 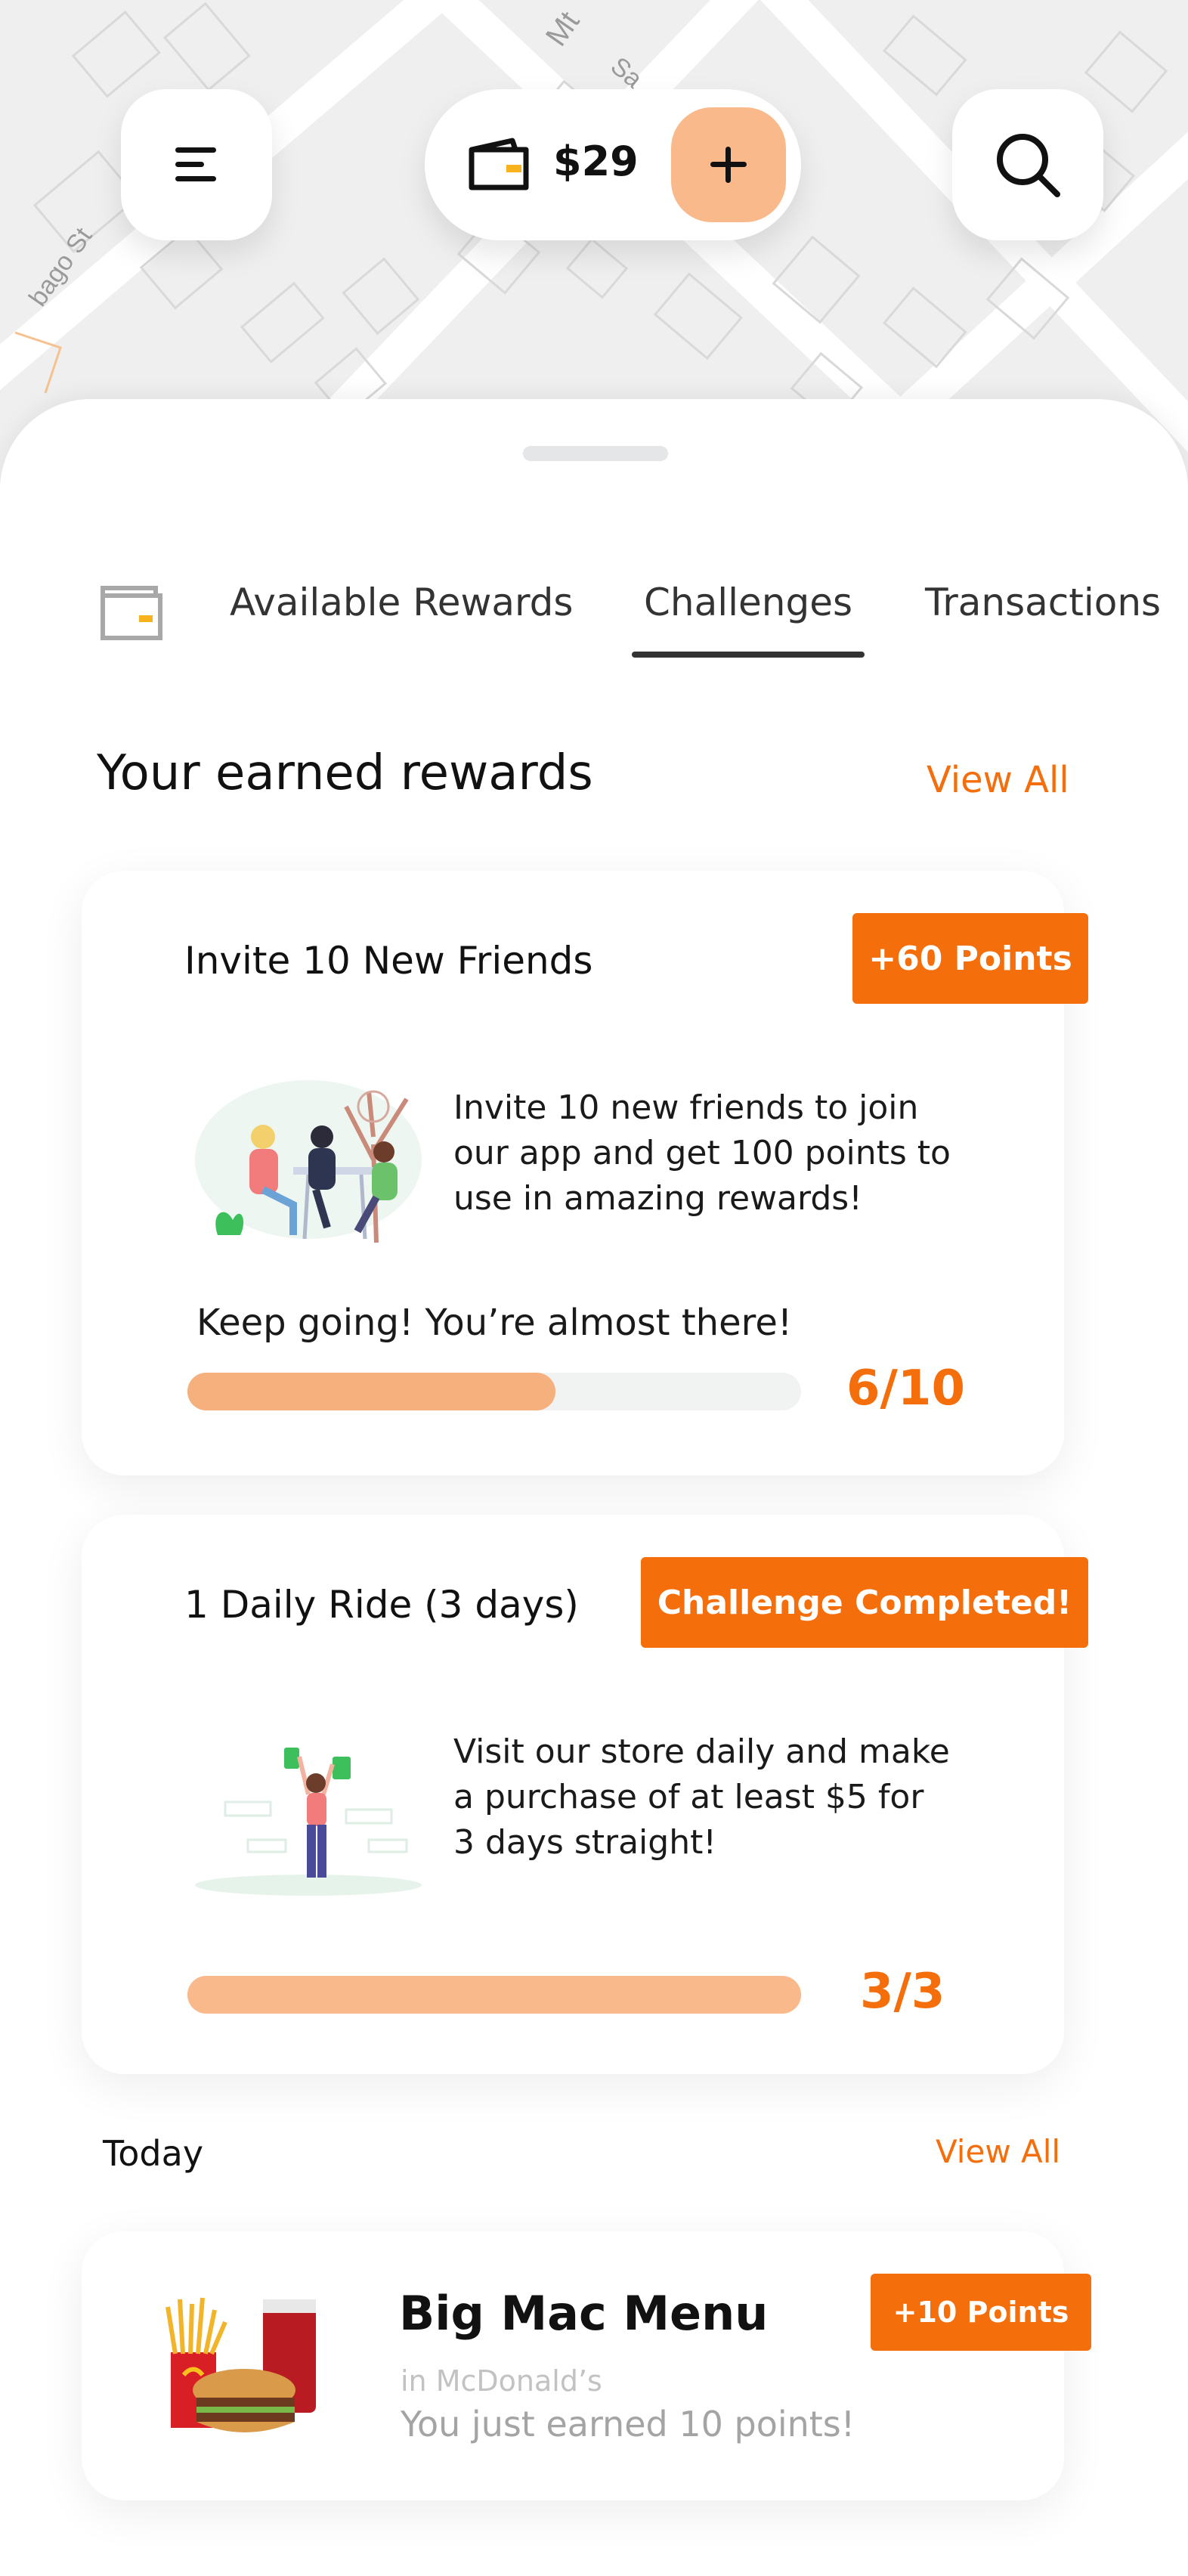 I want to click on earned-view-all-link: View All, so click(x=998, y=780).